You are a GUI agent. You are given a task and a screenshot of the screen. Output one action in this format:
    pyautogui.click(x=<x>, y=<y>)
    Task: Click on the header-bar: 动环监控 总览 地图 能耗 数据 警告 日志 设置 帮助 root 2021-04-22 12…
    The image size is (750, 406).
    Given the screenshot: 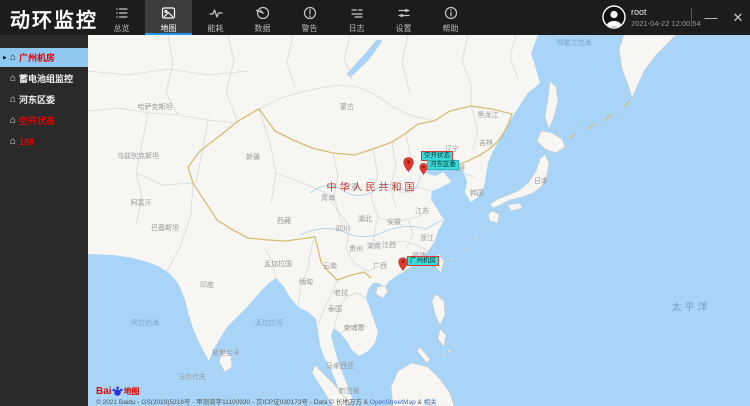 What is the action you would take?
    pyautogui.click(x=375, y=17)
    